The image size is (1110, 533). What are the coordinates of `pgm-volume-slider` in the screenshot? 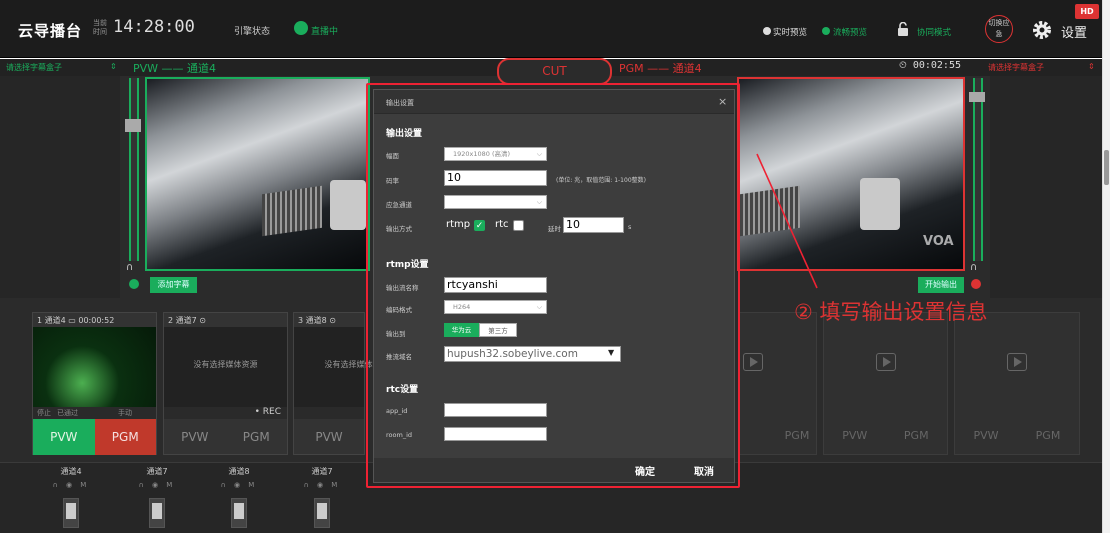 It's located at (978, 169).